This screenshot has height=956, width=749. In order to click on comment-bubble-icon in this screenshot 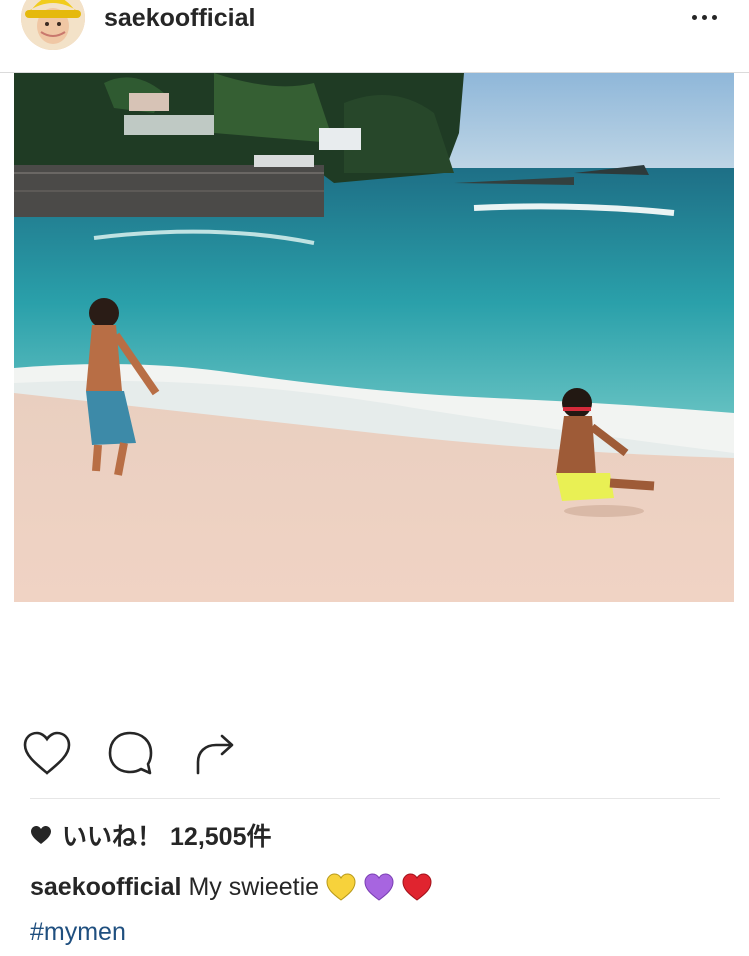, I will do `click(132, 754)`.